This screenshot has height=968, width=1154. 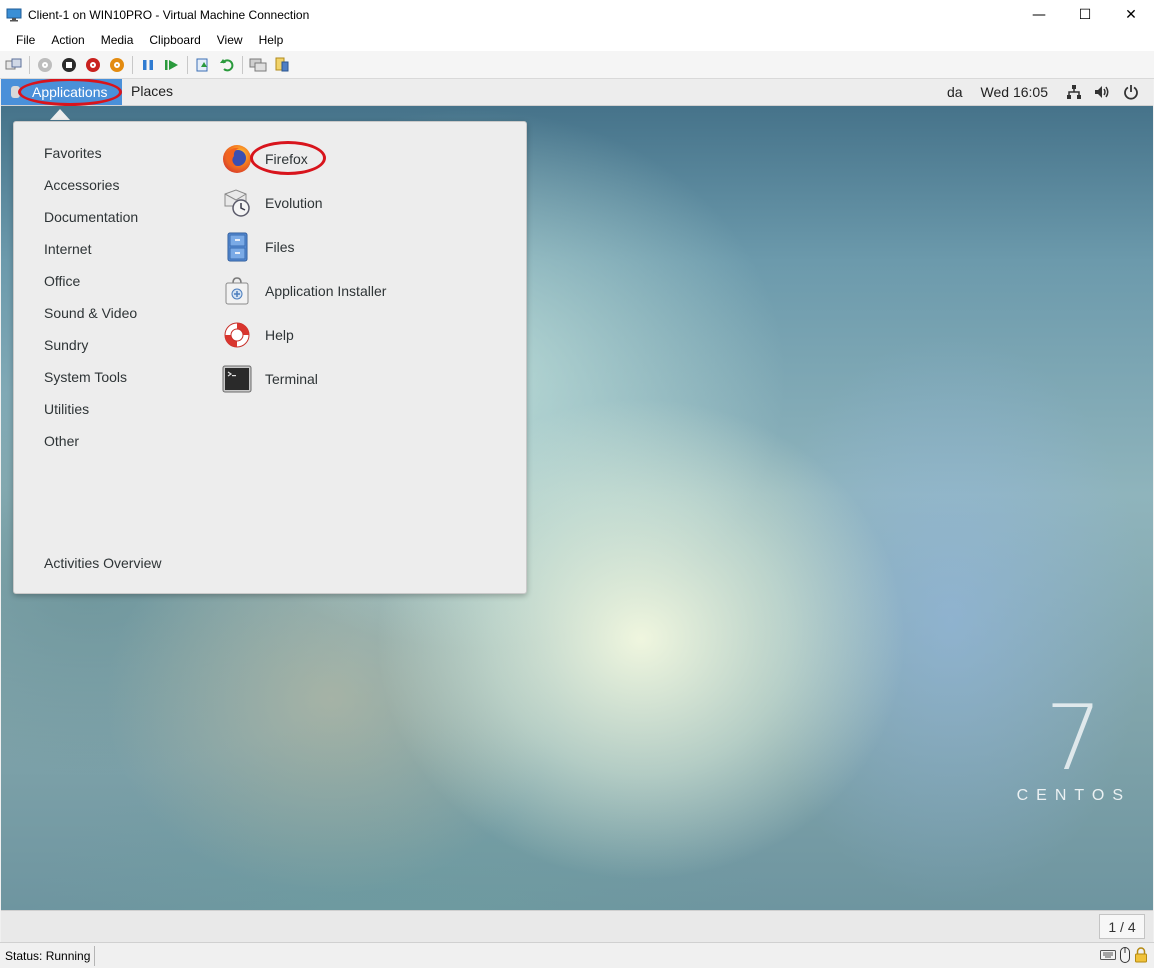 I want to click on category-sound-video: Sound & Video, so click(x=90, y=313).